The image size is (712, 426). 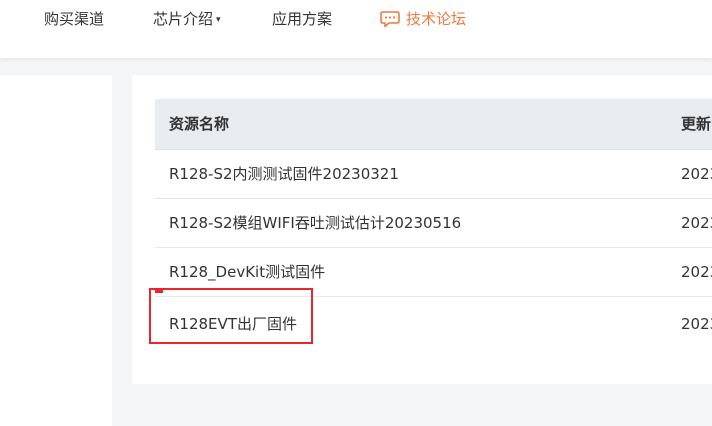 What do you see at coordinates (390, 19) in the screenshot?
I see `chat-bubble-icon` at bounding box center [390, 19].